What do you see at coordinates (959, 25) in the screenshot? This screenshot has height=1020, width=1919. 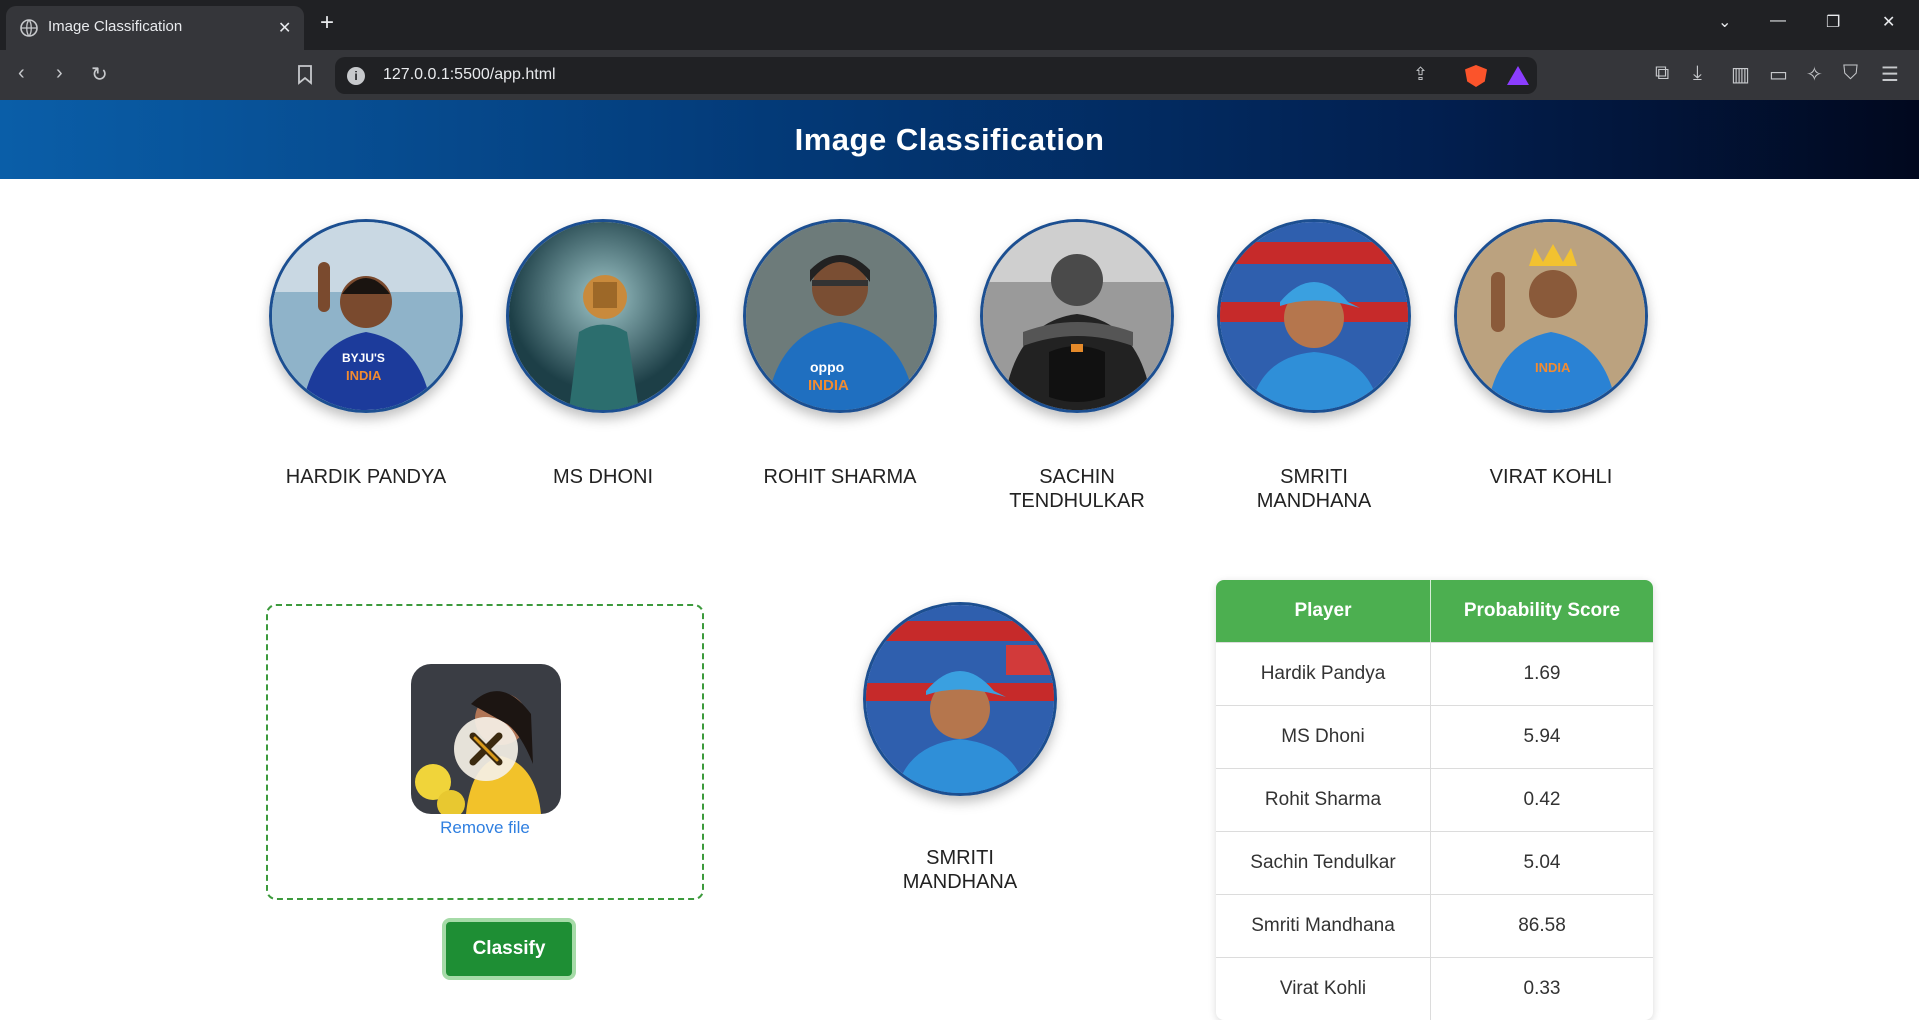 I see `browser-tab-bar: Image Classification ✕ + ⌄ — ❐ ✕` at bounding box center [959, 25].